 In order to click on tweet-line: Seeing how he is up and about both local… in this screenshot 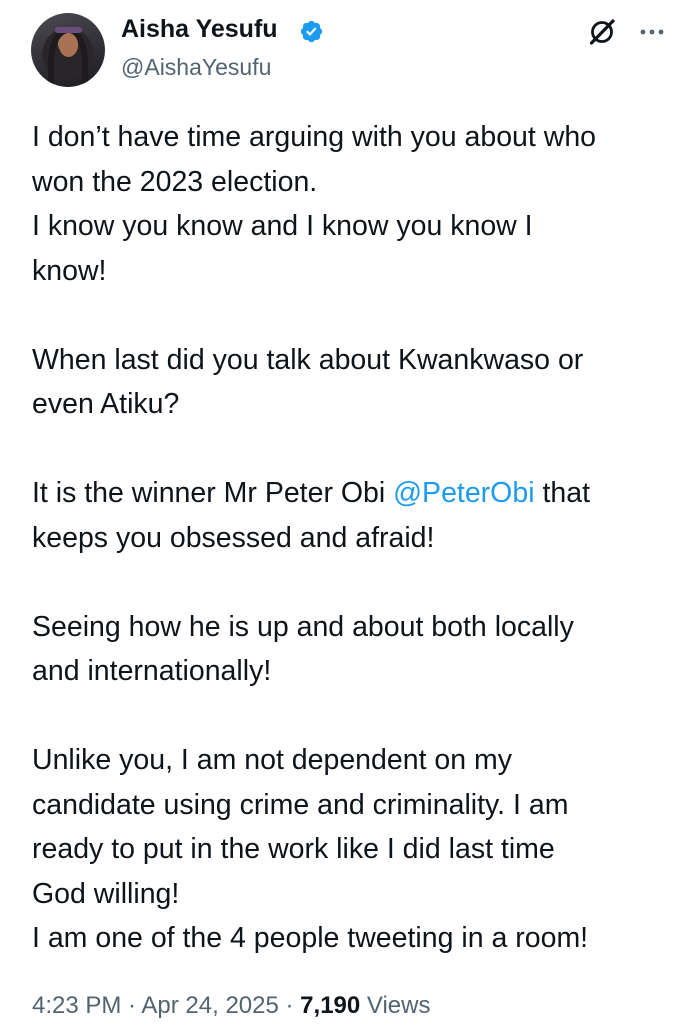, I will do `click(303, 626)`.